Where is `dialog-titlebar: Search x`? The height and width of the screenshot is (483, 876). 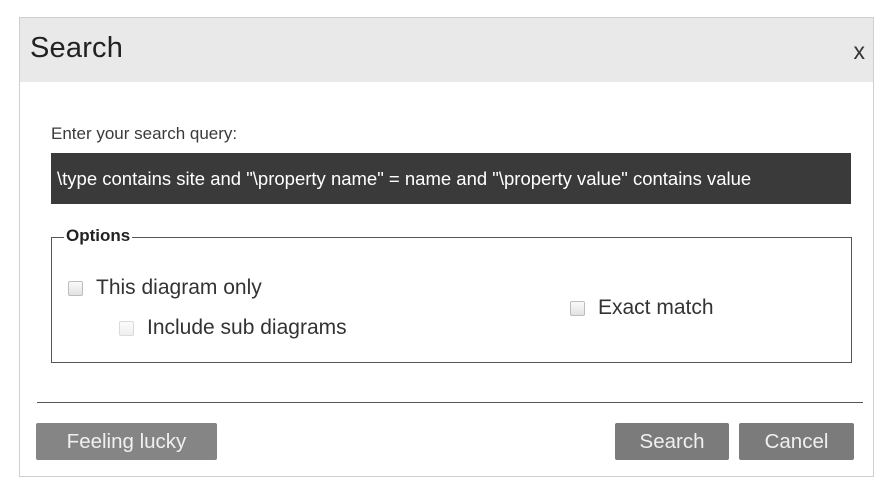 dialog-titlebar: Search x is located at coordinates (446, 50).